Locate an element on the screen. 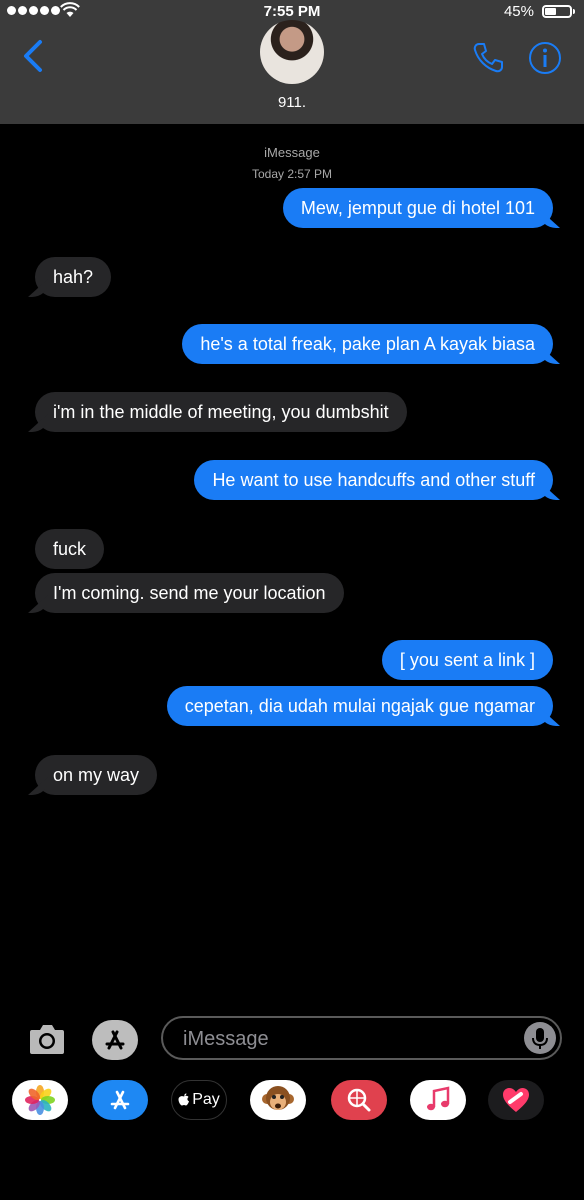  outgoing-message-bubble: He want to use handcuffs and other stuff is located at coordinates (373, 480).